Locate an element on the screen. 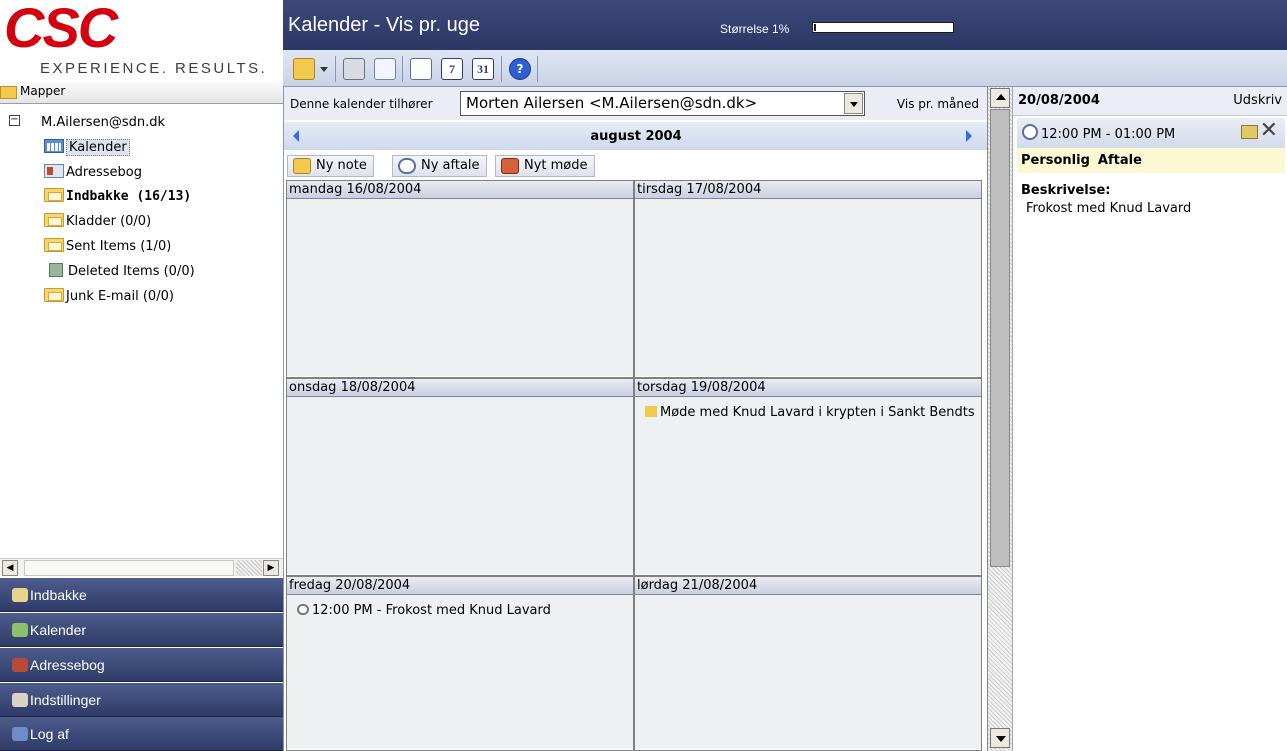 The width and height of the screenshot is (1287, 751). nav-label: Indbakke is located at coordinates (58, 595).